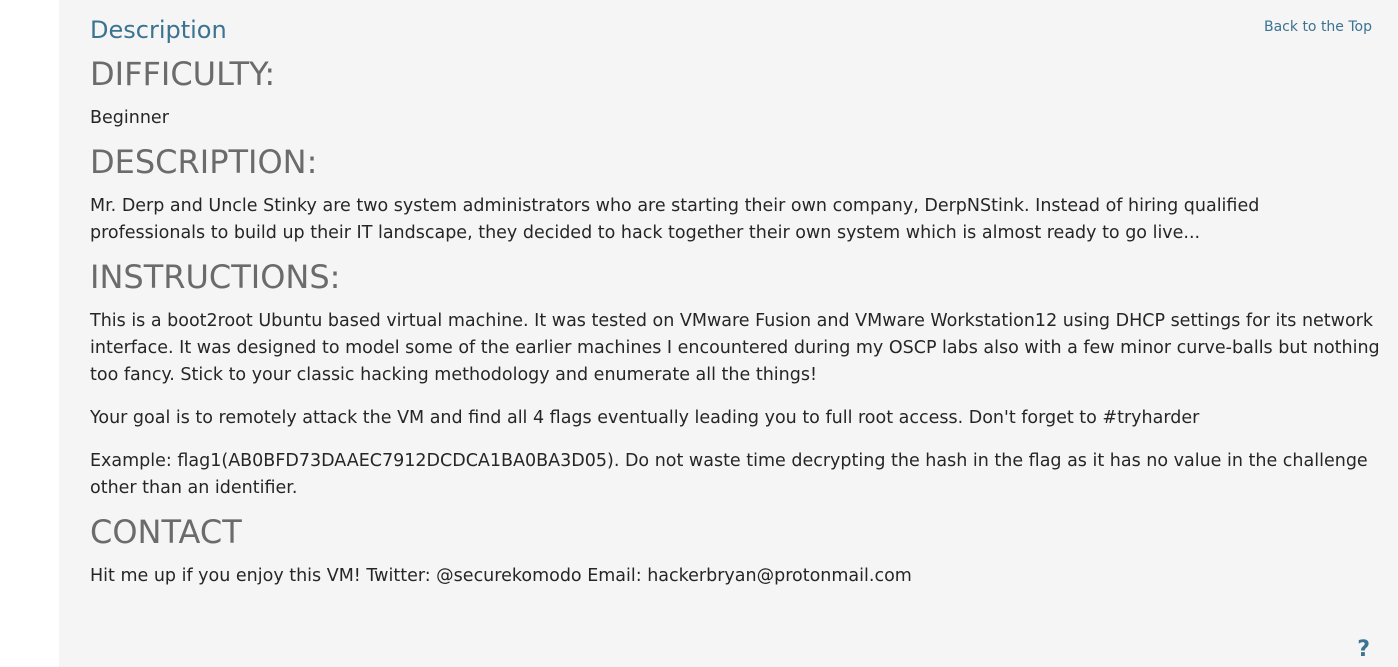 The height and width of the screenshot is (667, 1398). Describe the element at coordinates (129, 118) in the screenshot. I see `difficulty-value: Beginner` at that location.